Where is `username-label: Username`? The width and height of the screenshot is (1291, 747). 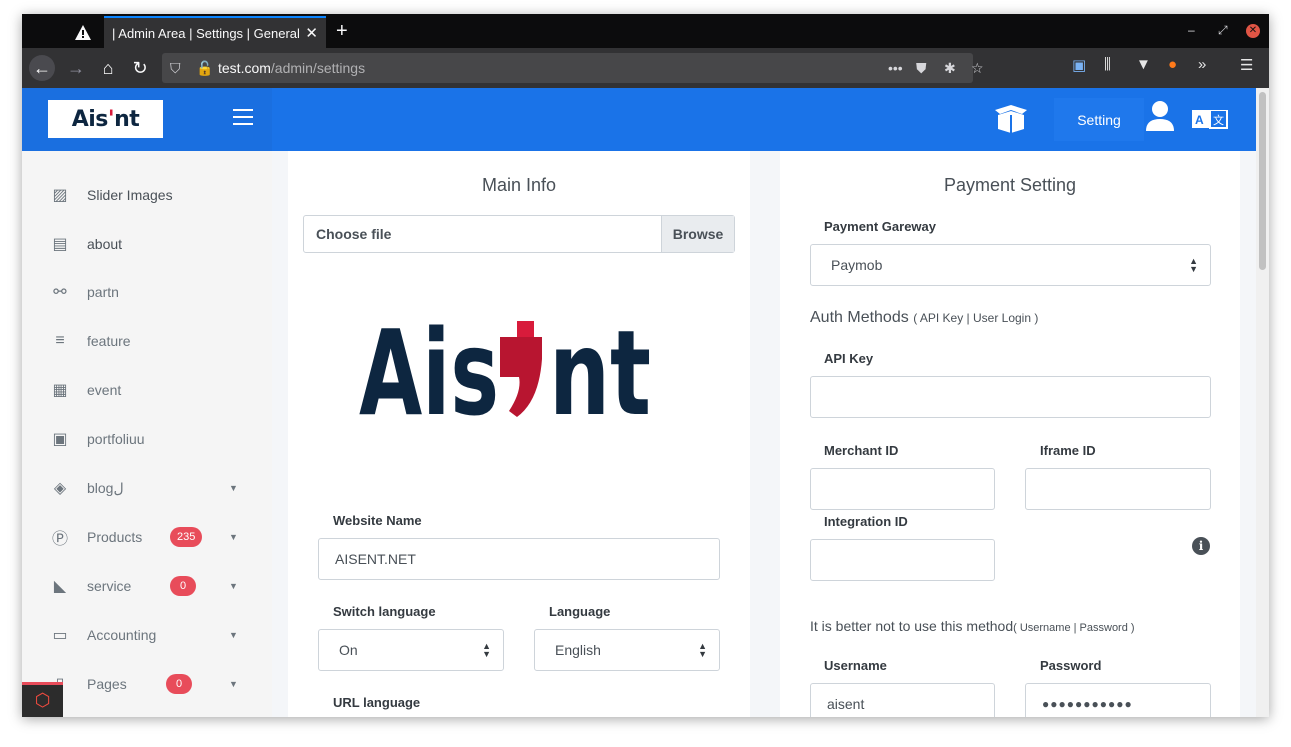
username-label: Username is located at coordinates (855, 665).